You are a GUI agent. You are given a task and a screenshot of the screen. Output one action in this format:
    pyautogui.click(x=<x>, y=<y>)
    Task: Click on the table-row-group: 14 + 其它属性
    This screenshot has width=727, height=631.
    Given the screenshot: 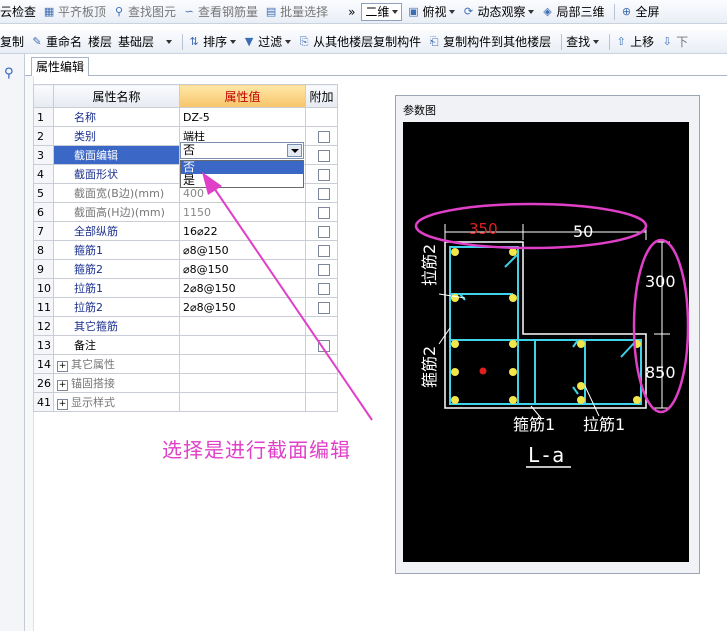 What is the action you would take?
    pyautogui.click(x=185, y=364)
    